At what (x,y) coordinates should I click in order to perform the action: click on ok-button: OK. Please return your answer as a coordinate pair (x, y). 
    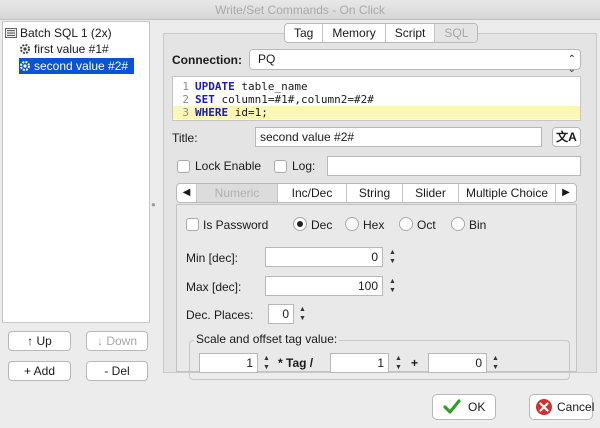
    Looking at the image, I should click on (464, 407).